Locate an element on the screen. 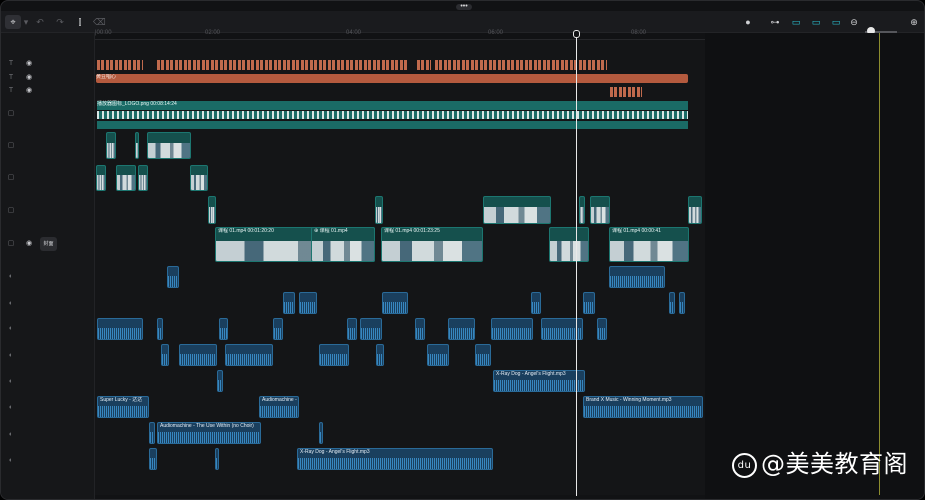 The image size is (925, 500). link-icon: ⊶ is located at coordinates (775, 22).